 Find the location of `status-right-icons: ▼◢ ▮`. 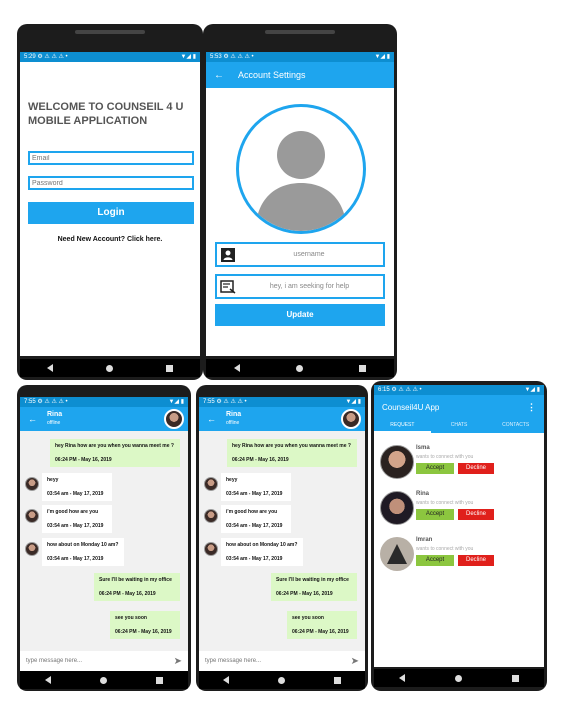

status-right-icons: ▼◢ ▮ is located at coordinates (532, 390).